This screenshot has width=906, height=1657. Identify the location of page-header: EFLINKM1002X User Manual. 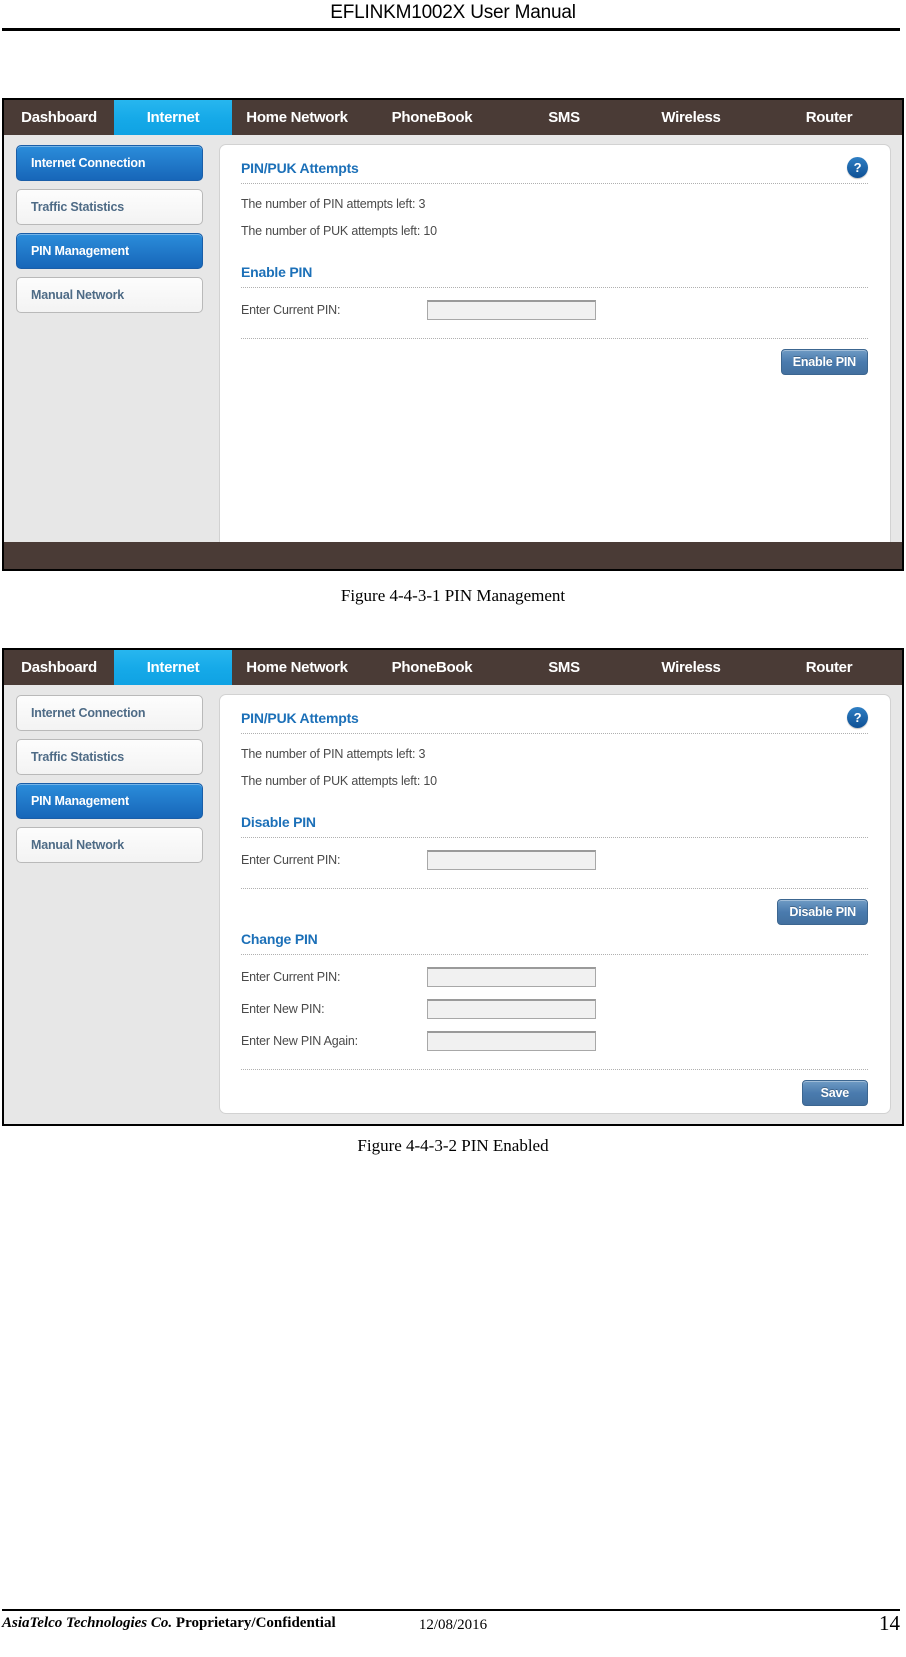
(453, 16).